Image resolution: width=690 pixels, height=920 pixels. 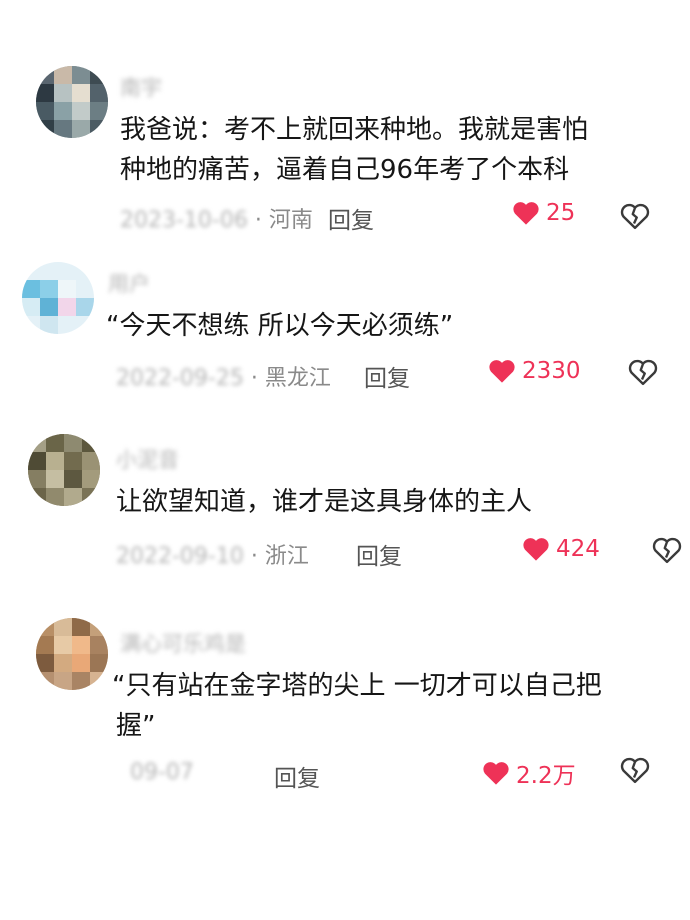 I want to click on comment-location: · 黑龙江, so click(x=290, y=378).